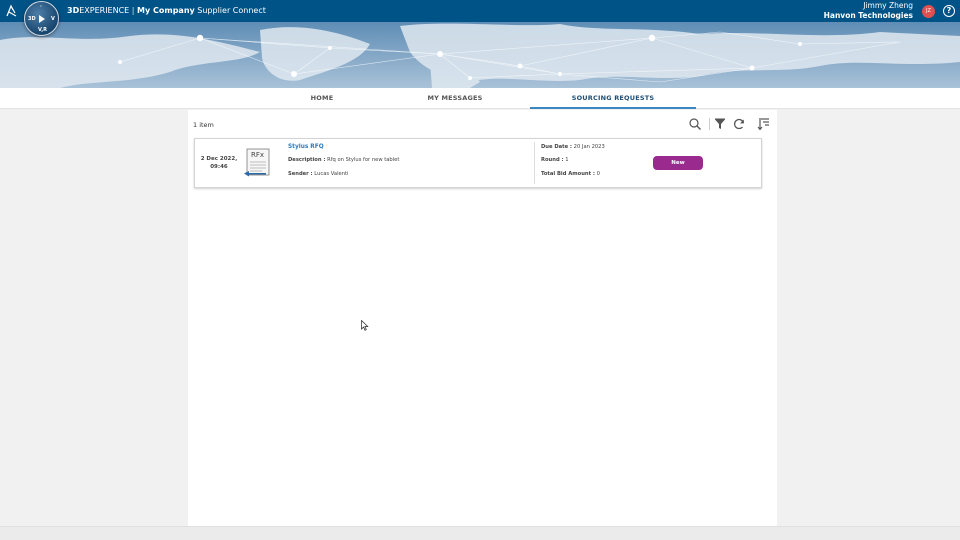  What do you see at coordinates (306, 147) in the screenshot?
I see `request-title-link: Stylus RFQ` at bounding box center [306, 147].